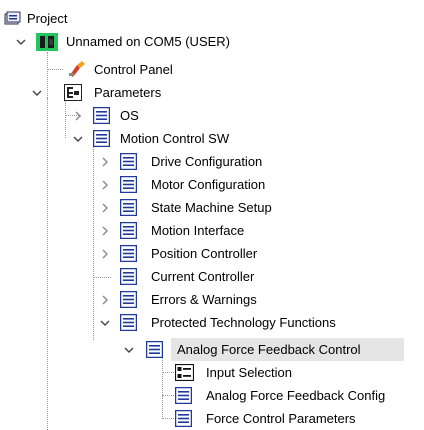 The height and width of the screenshot is (430, 424). Describe the element at coordinates (208, 184) in the screenshot. I see `tree-item-label: Motor Configuration` at that location.